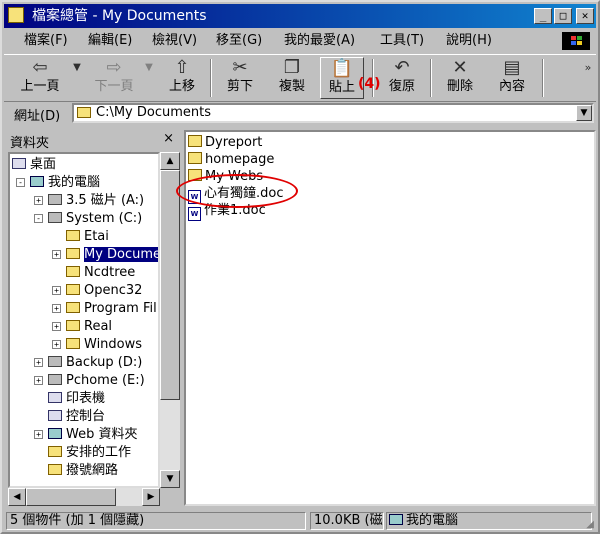 The width and height of the screenshot is (600, 534). What do you see at coordinates (96, 201) in the screenshot?
I see `tree-item-floppy: 3.5 磁片 (A:)` at bounding box center [96, 201].